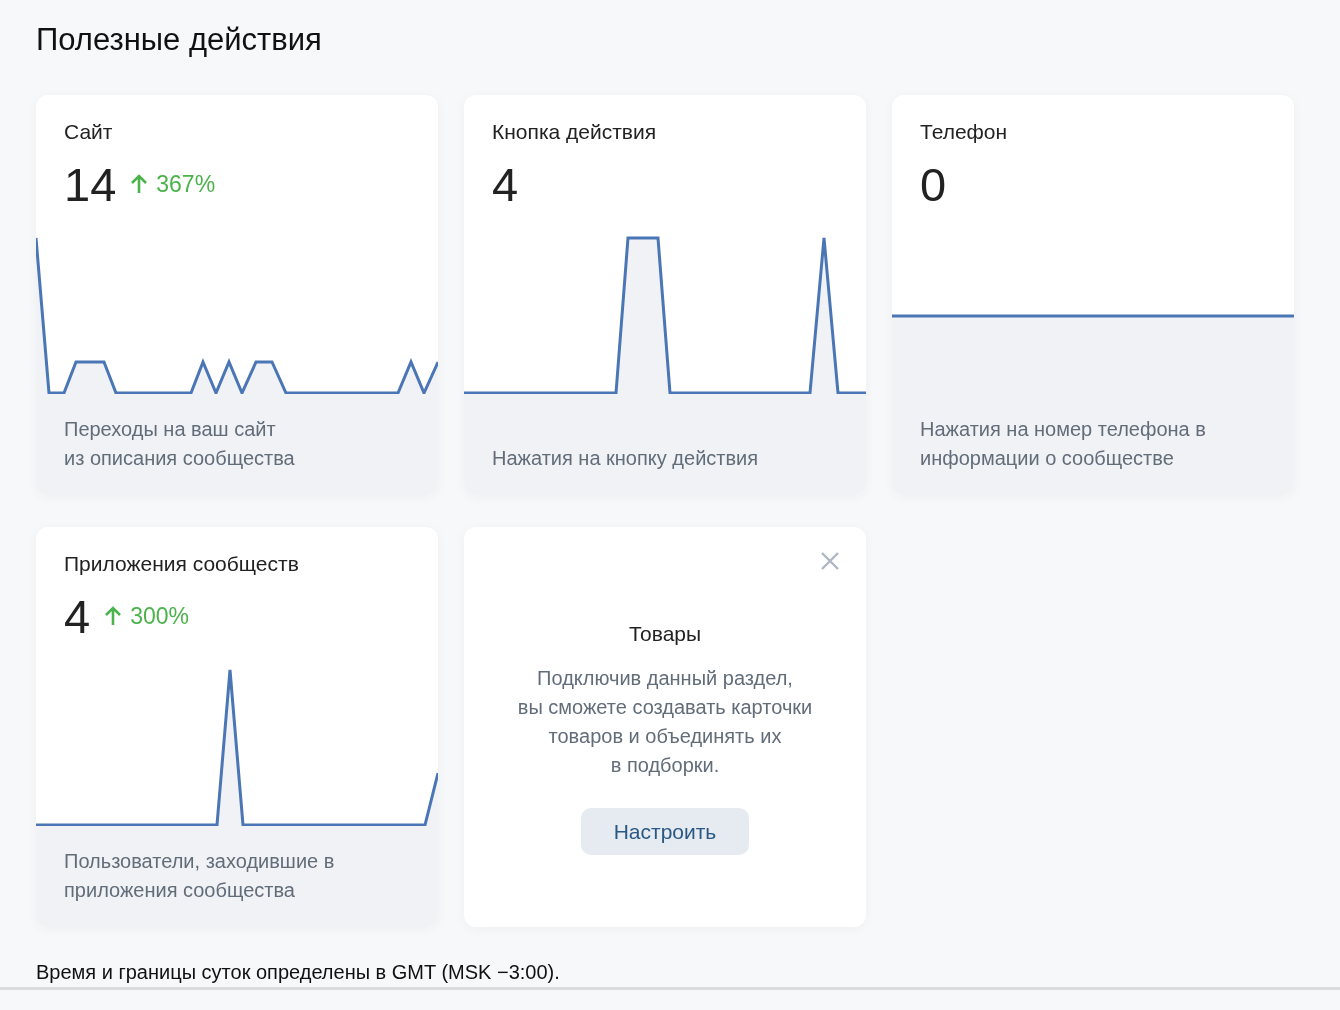  Describe the element at coordinates (665, 722) in the screenshot. I see `promo-text: Подключив данный раздел, вы сможете создавать карточки товаров и объединять их в подборки.` at that location.